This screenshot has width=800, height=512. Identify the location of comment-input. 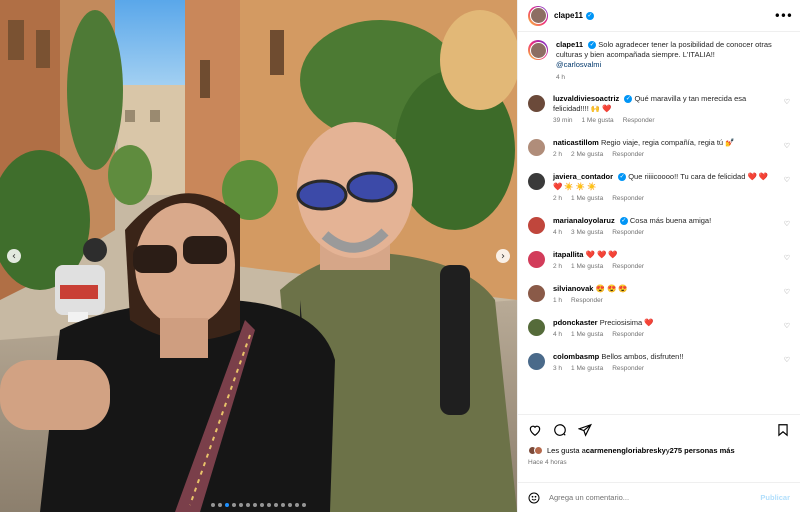
(650, 497).